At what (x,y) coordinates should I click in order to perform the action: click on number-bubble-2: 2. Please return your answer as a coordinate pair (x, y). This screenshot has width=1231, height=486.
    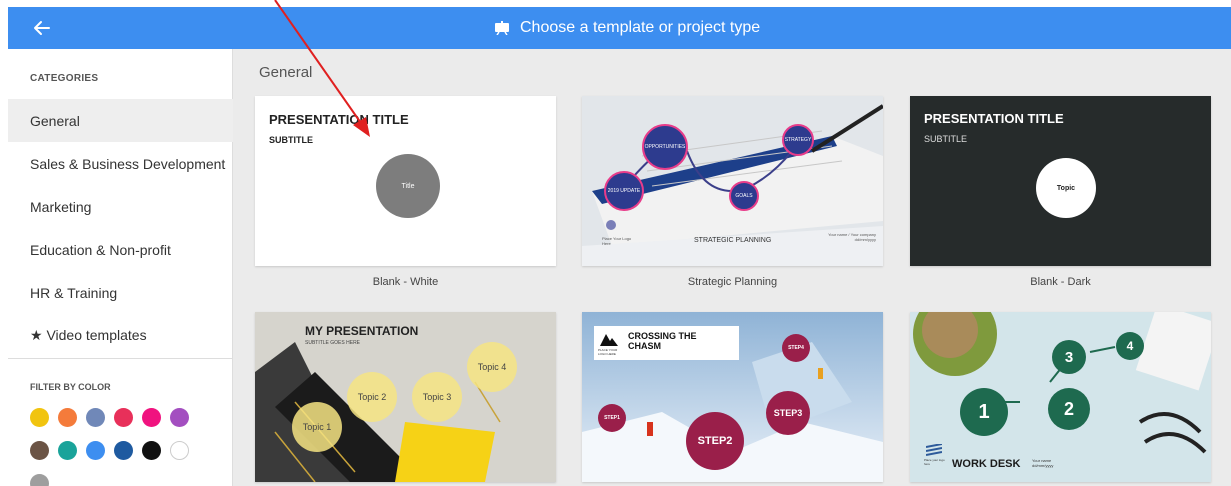
    Looking at the image, I should click on (1069, 409).